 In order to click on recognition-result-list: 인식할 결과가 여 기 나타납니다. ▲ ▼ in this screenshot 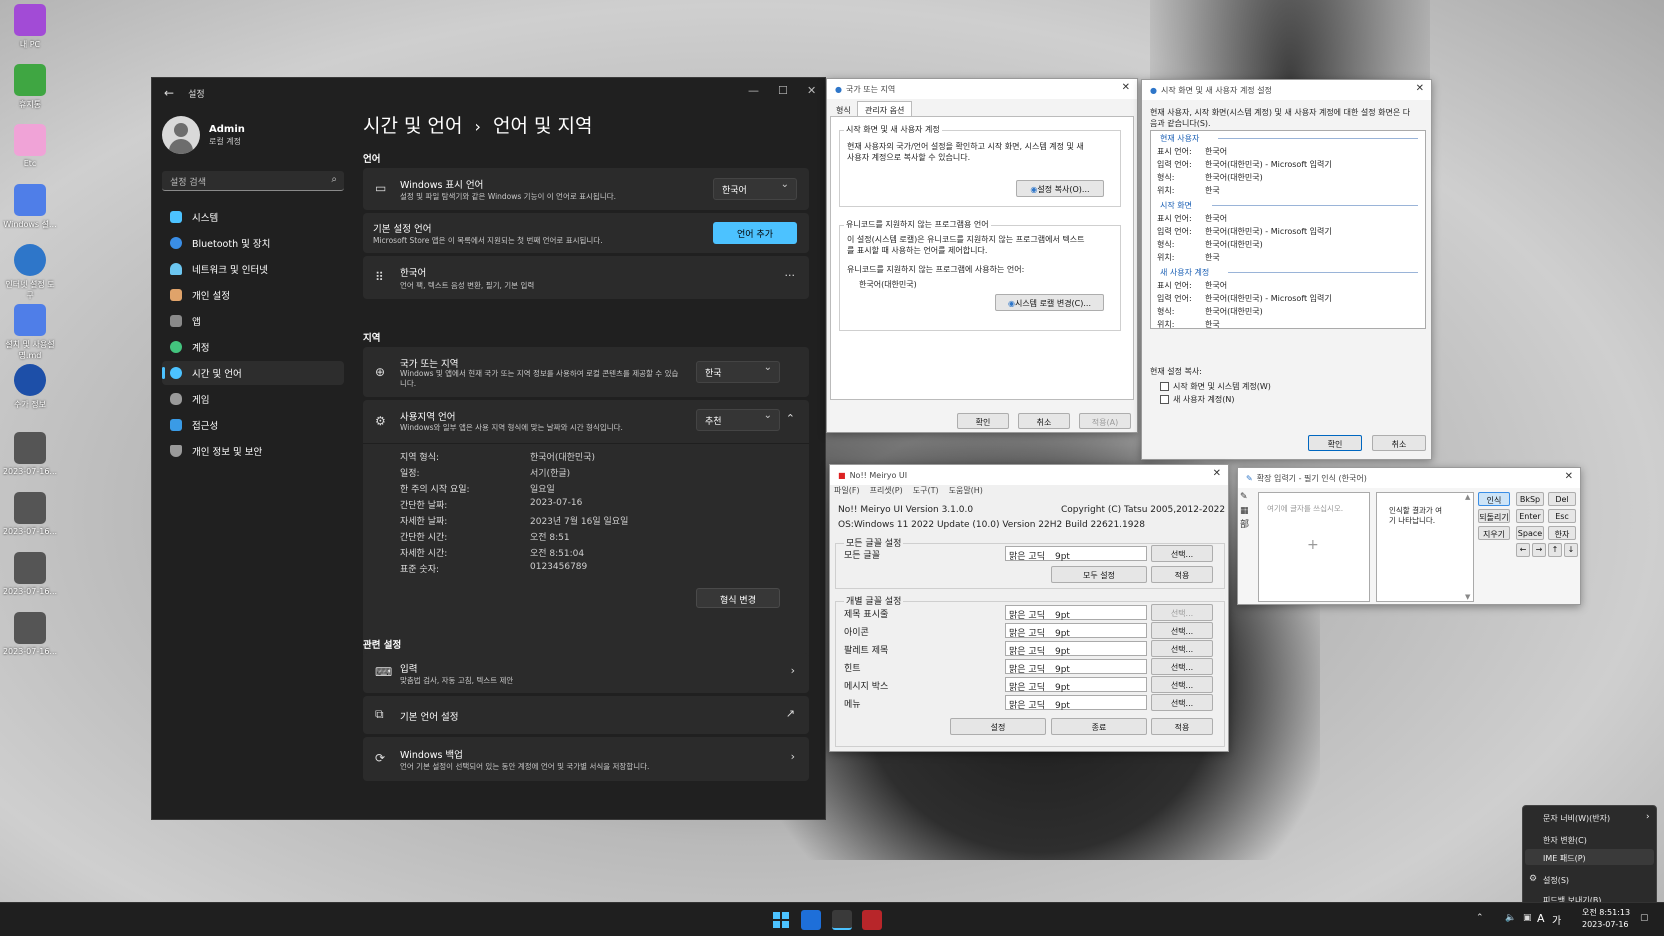, I will do `click(1425, 547)`.